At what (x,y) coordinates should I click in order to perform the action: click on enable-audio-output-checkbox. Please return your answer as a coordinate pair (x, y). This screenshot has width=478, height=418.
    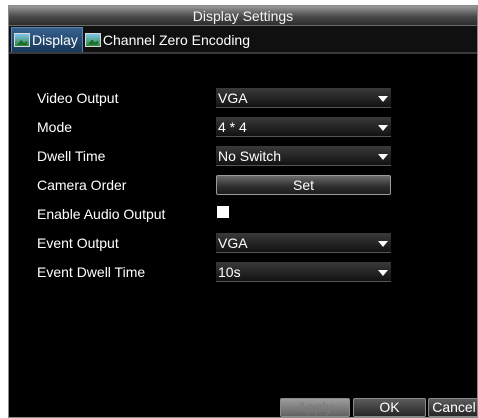
    Looking at the image, I should click on (223, 212).